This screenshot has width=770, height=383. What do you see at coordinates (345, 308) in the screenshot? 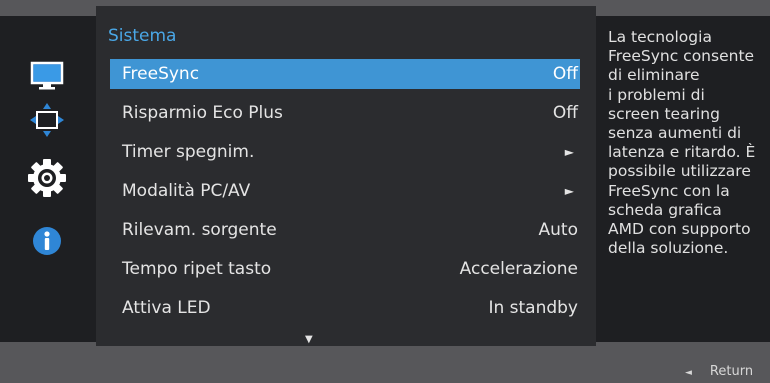
I see `menu-item-power-led: Attiva LED In standby` at bounding box center [345, 308].